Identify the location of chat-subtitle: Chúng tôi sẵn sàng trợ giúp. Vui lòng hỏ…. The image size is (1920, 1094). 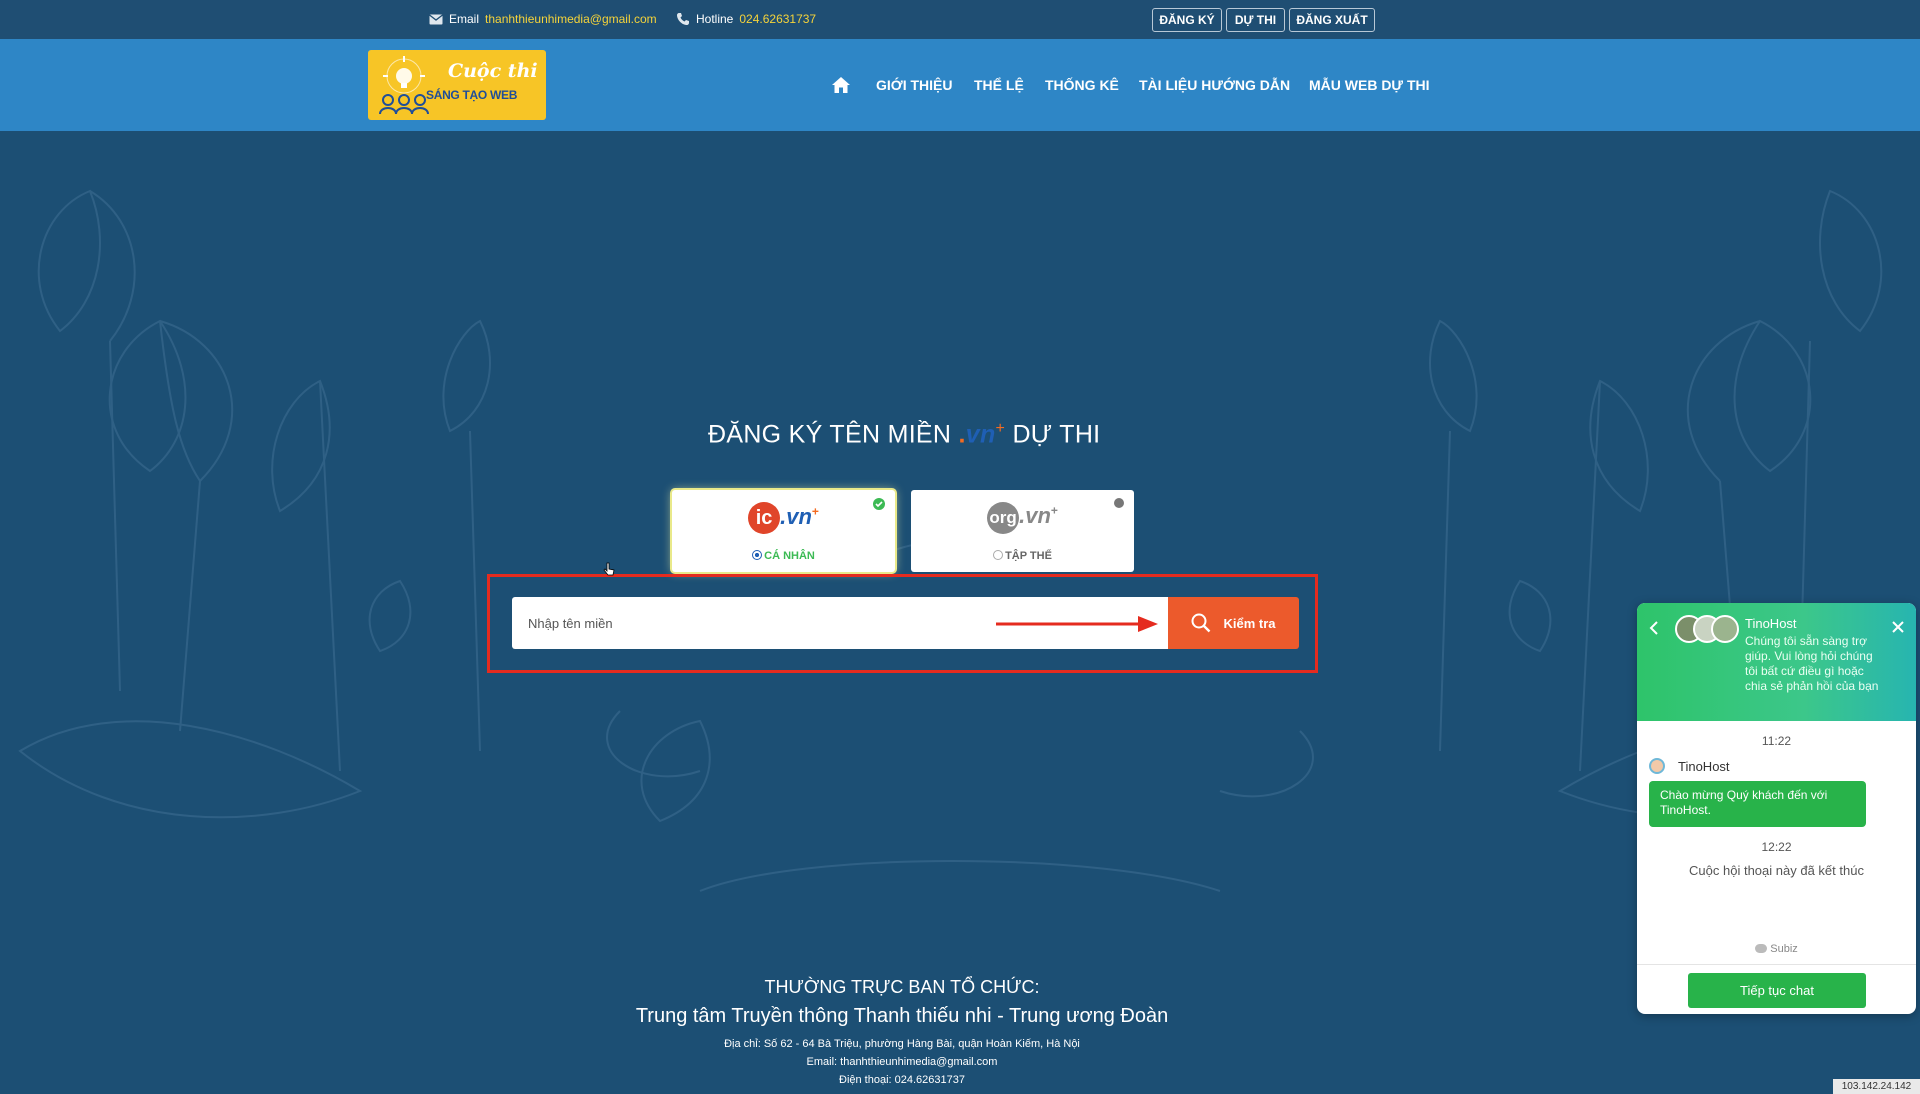
(1812, 663).